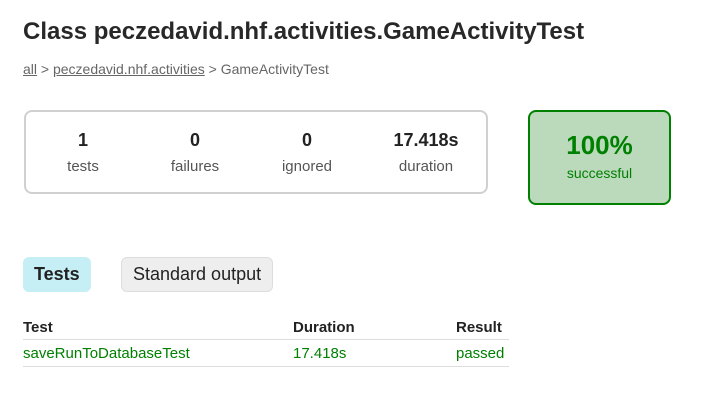 The image size is (707, 406). What do you see at coordinates (482, 353) in the screenshot?
I see `cell-result: passed` at bounding box center [482, 353].